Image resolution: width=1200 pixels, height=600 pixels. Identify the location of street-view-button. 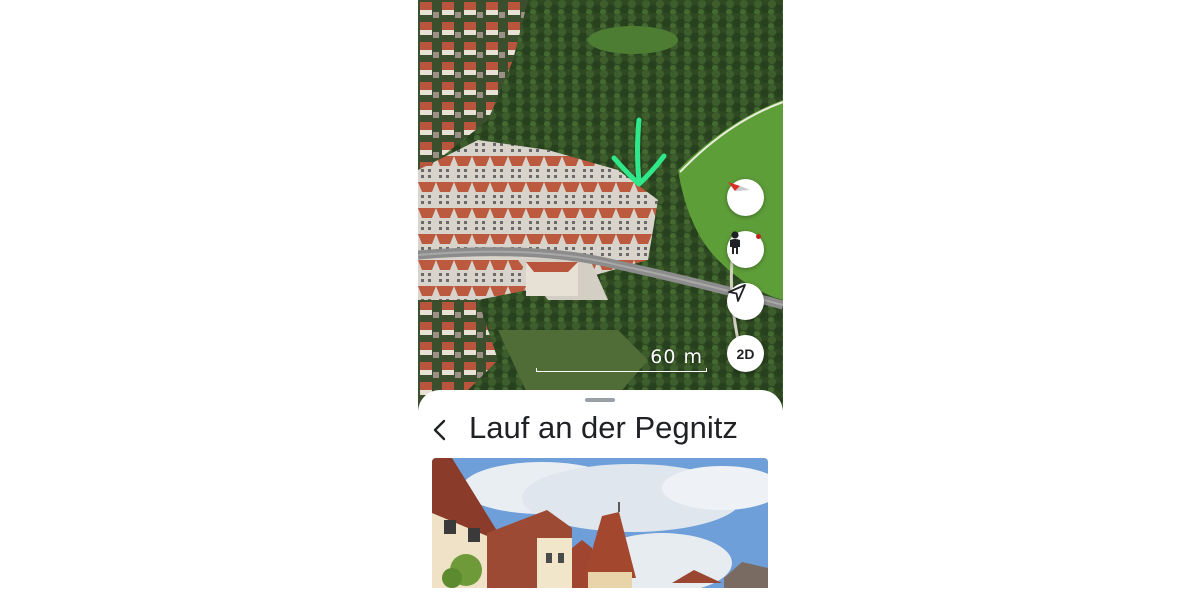
(745, 249).